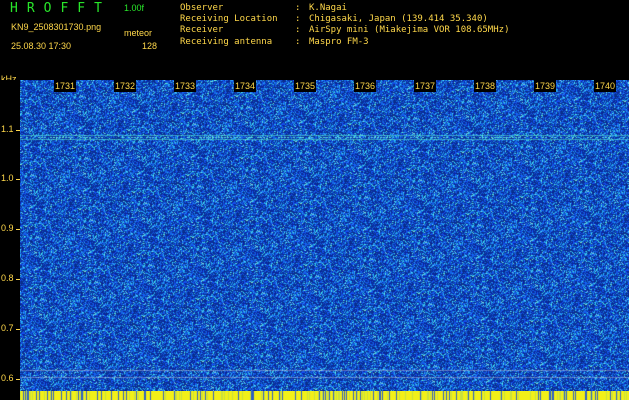  I want to click on app-version: 1.00f, so click(134, 8).